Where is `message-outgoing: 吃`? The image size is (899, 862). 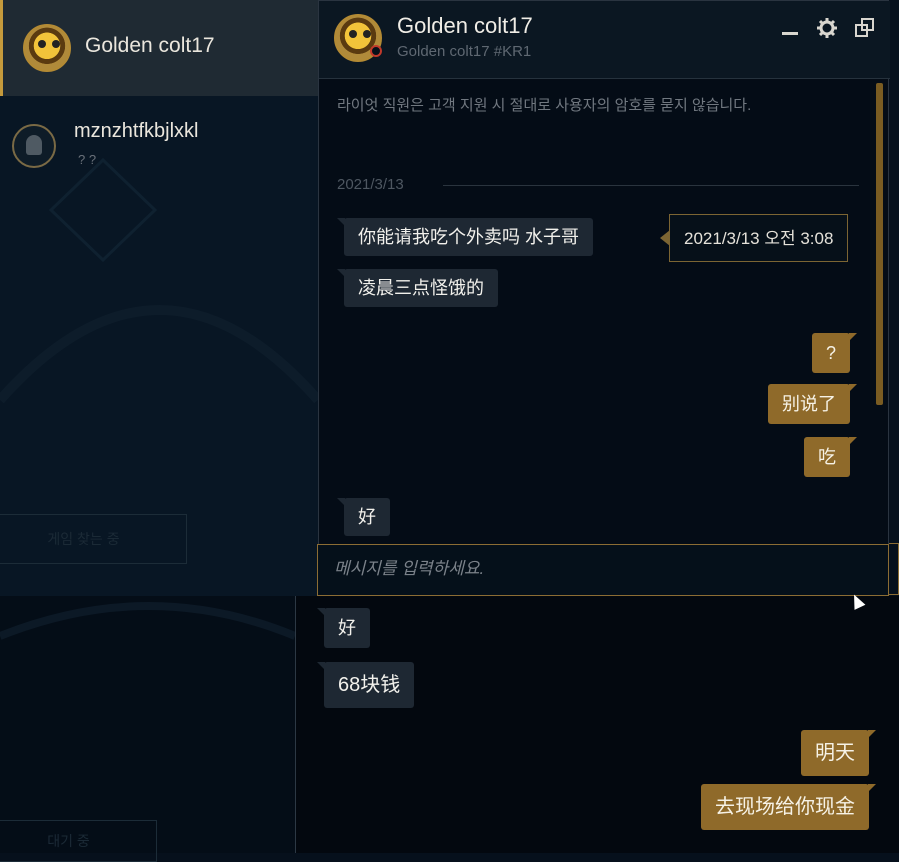 message-outgoing: 吃 is located at coordinates (830, 457).